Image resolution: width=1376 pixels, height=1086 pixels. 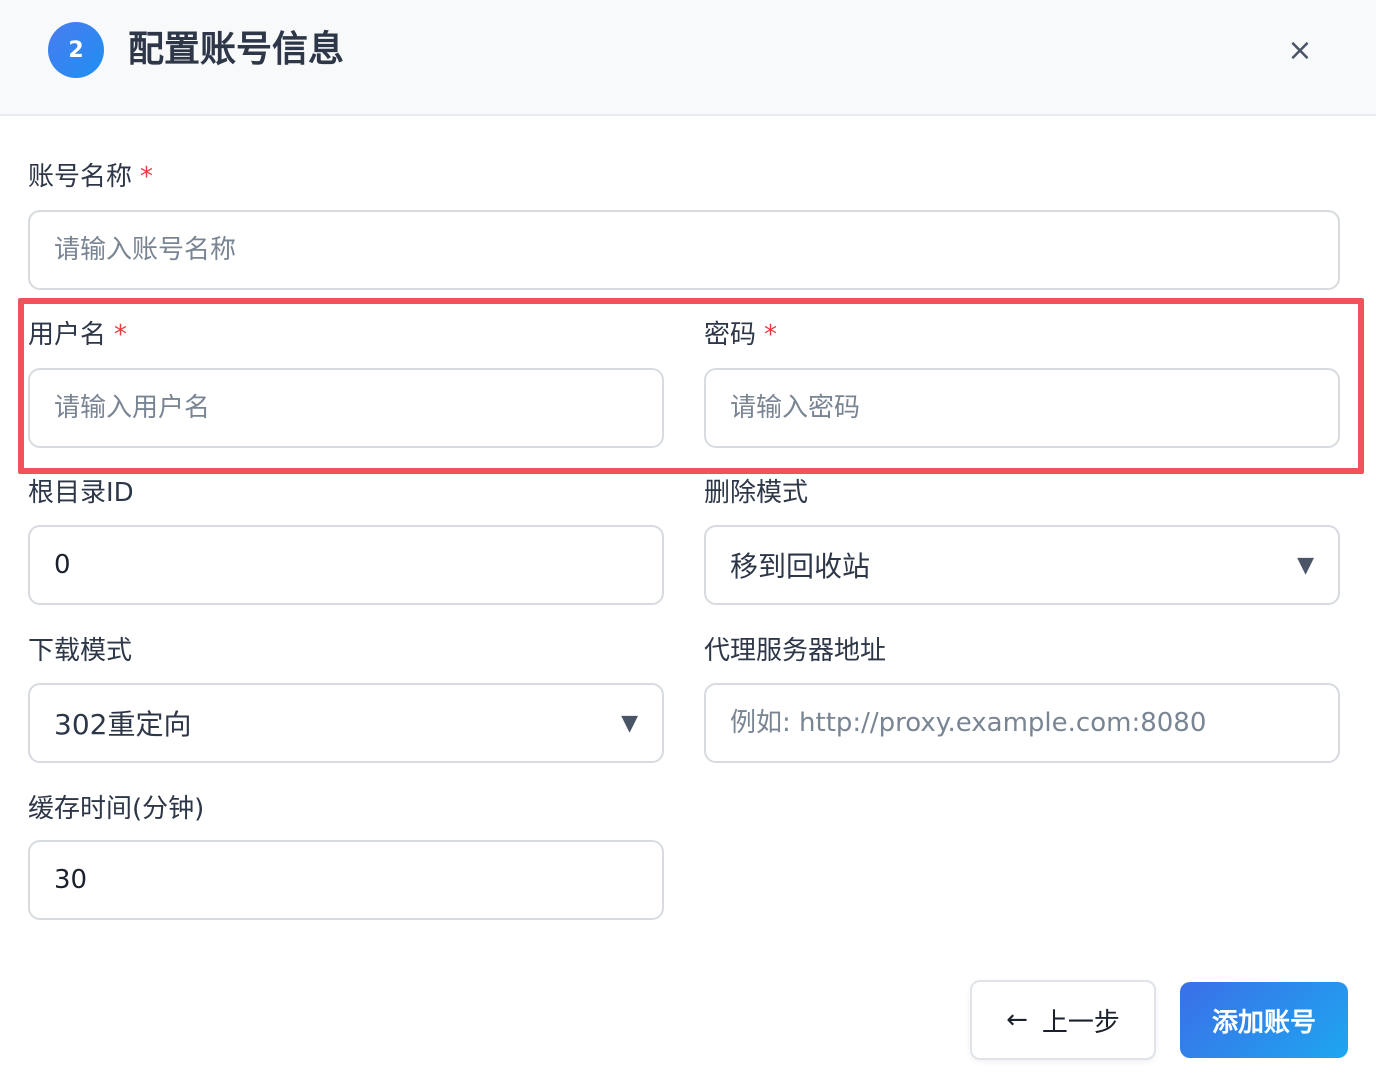 I want to click on password-label-text: 密码, so click(x=730, y=335).